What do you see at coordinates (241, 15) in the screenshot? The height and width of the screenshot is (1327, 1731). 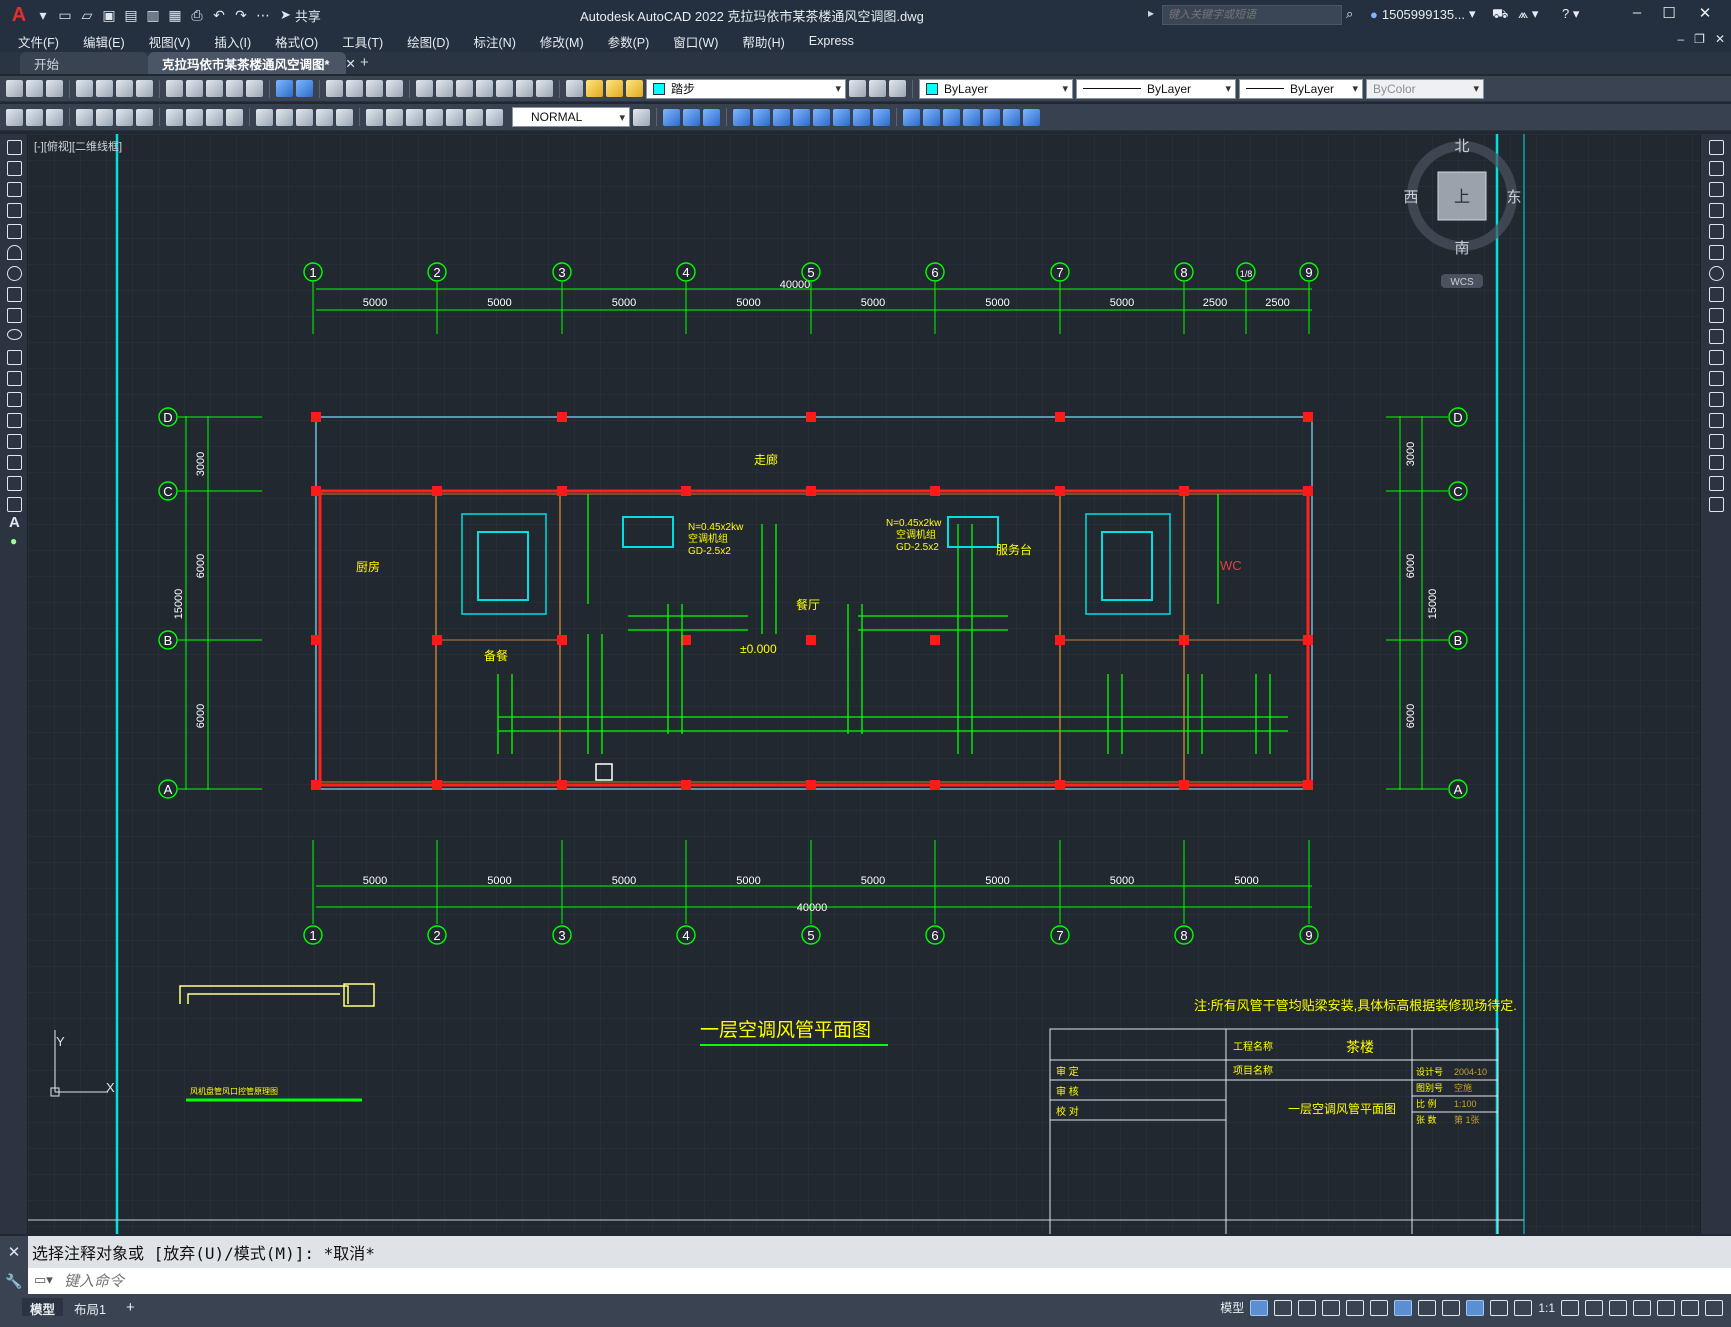 I see `redo-icon: ↷` at bounding box center [241, 15].